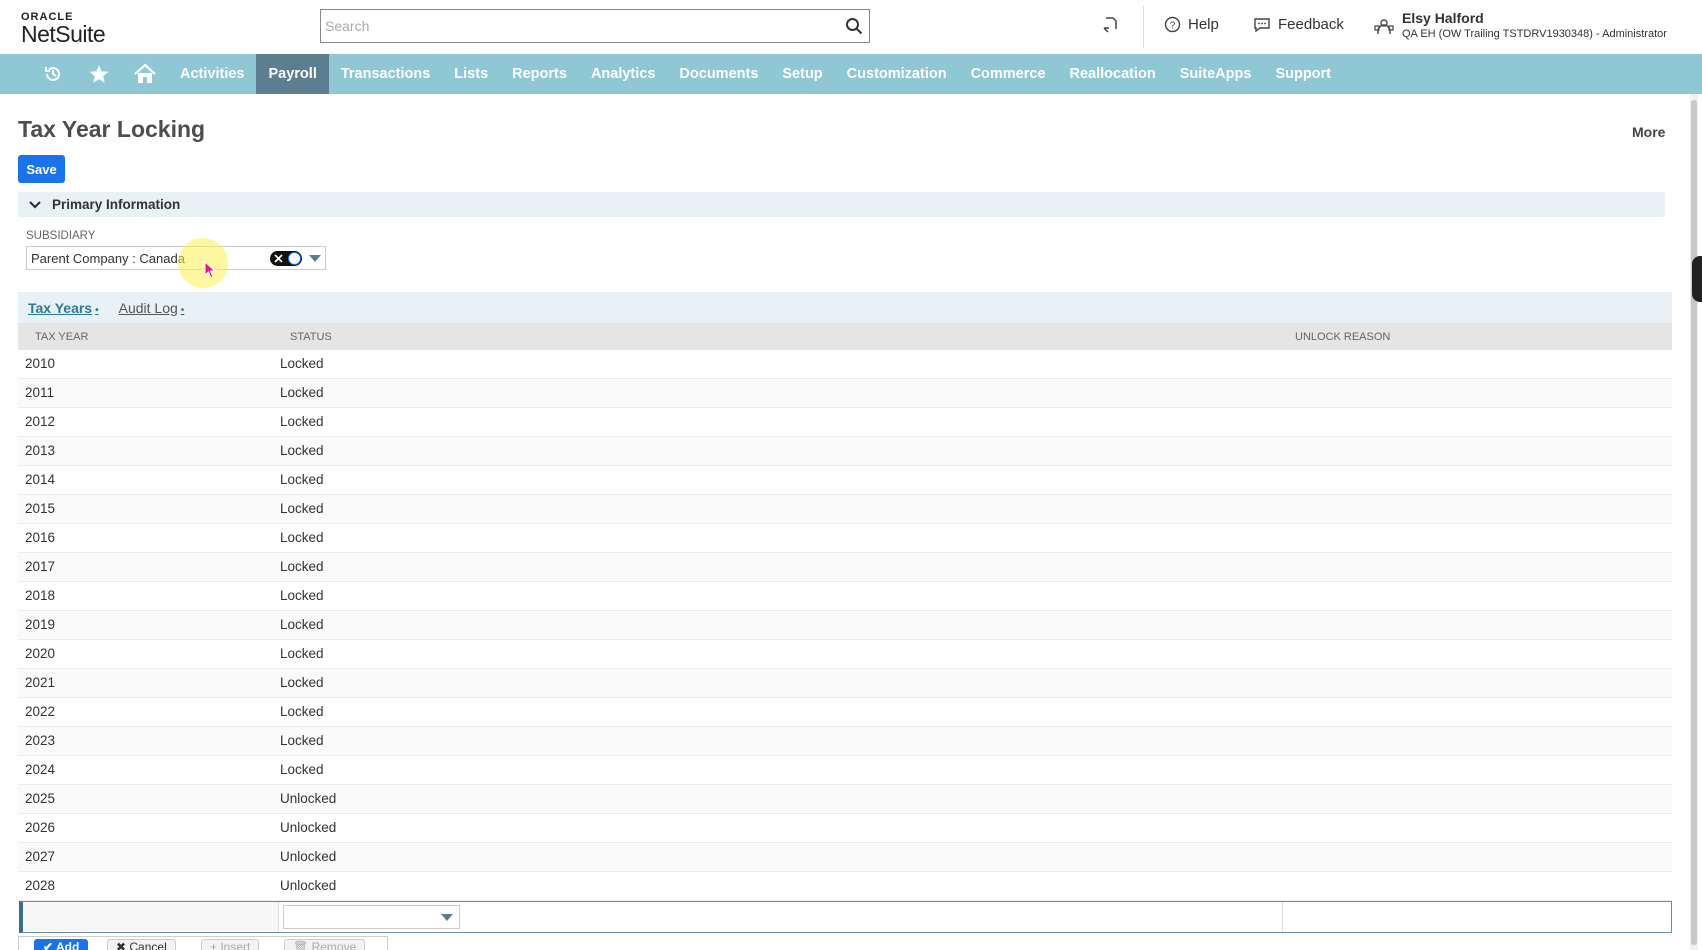 Image resolution: width=1702 pixels, height=950 pixels. What do you see at coordinates (210, 270) in the screenshot?
I see `mouse-cursor-icon` at bounding box center [210, 270].